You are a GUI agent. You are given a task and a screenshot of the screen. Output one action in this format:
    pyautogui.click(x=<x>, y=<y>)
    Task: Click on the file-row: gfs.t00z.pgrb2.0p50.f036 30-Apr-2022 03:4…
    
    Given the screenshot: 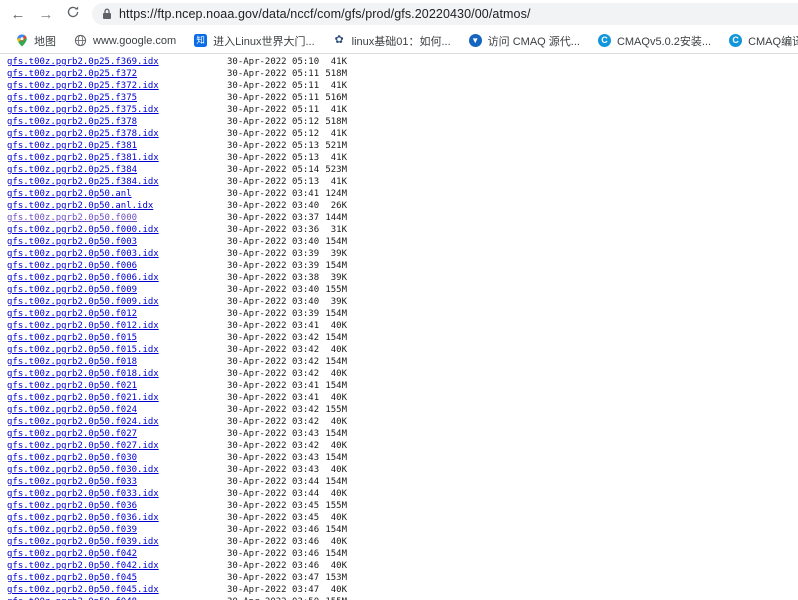 What is the action you would take?
    pyautogui.click(x=399, y=506)
    